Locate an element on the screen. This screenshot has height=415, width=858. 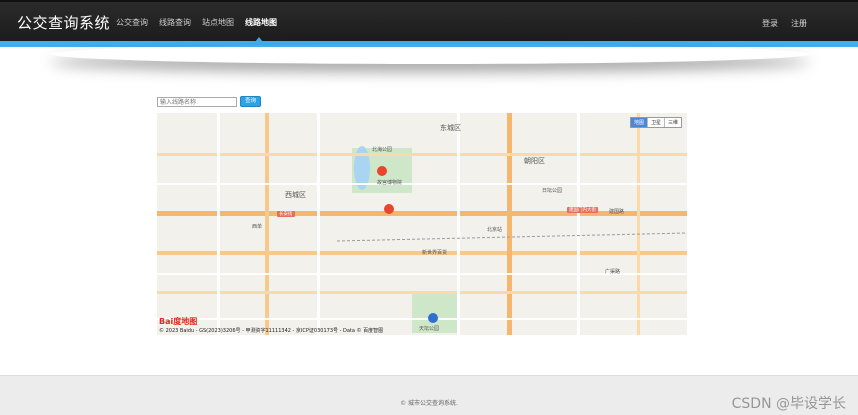
district-xicheng: 西城区 is located at coordinates (295, 195).